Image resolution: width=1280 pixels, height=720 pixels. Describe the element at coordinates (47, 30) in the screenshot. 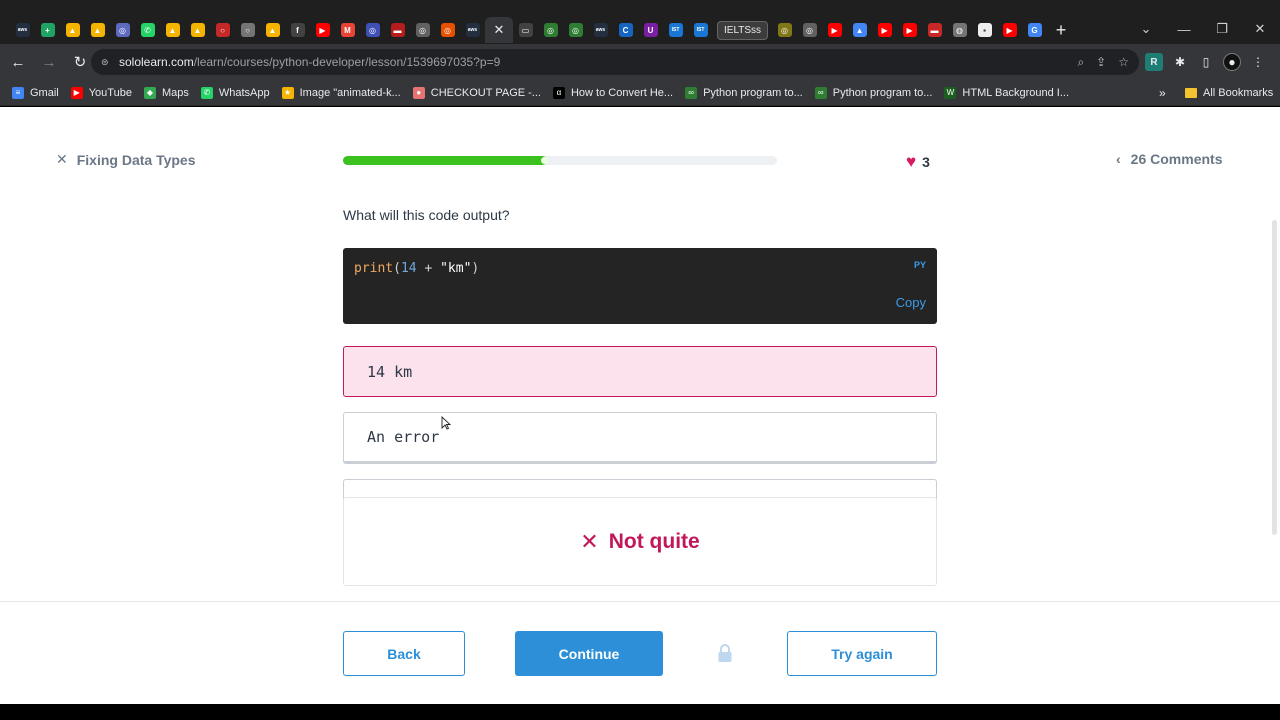

I see `browser-tab: +` at that location.